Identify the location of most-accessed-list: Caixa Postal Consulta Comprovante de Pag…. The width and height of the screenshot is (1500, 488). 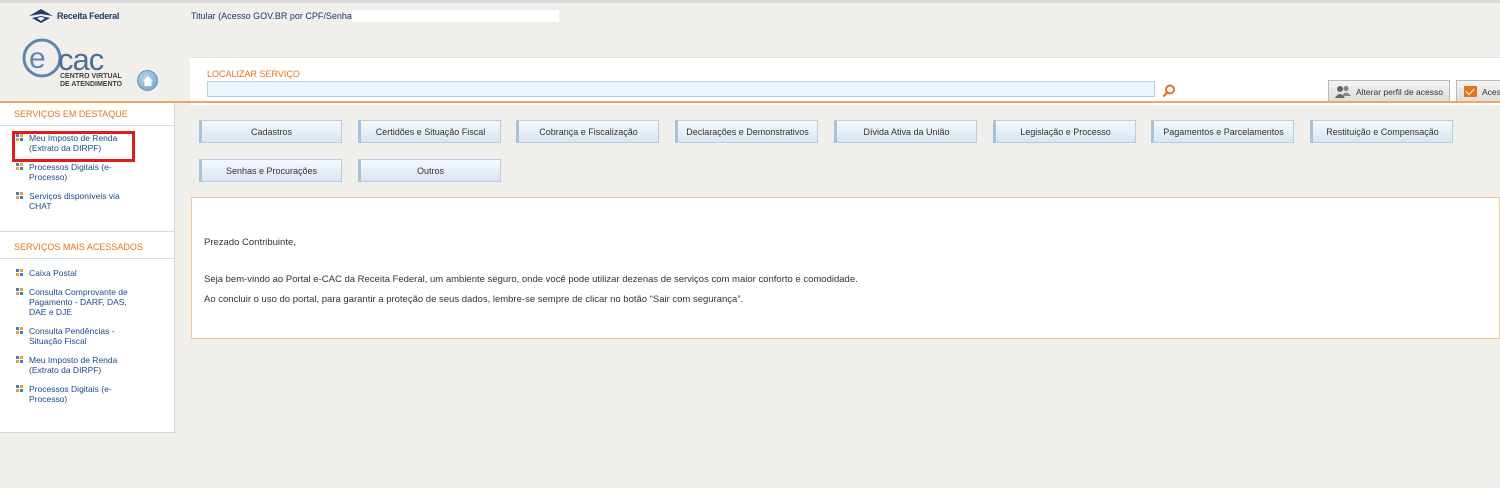
(87, 331).